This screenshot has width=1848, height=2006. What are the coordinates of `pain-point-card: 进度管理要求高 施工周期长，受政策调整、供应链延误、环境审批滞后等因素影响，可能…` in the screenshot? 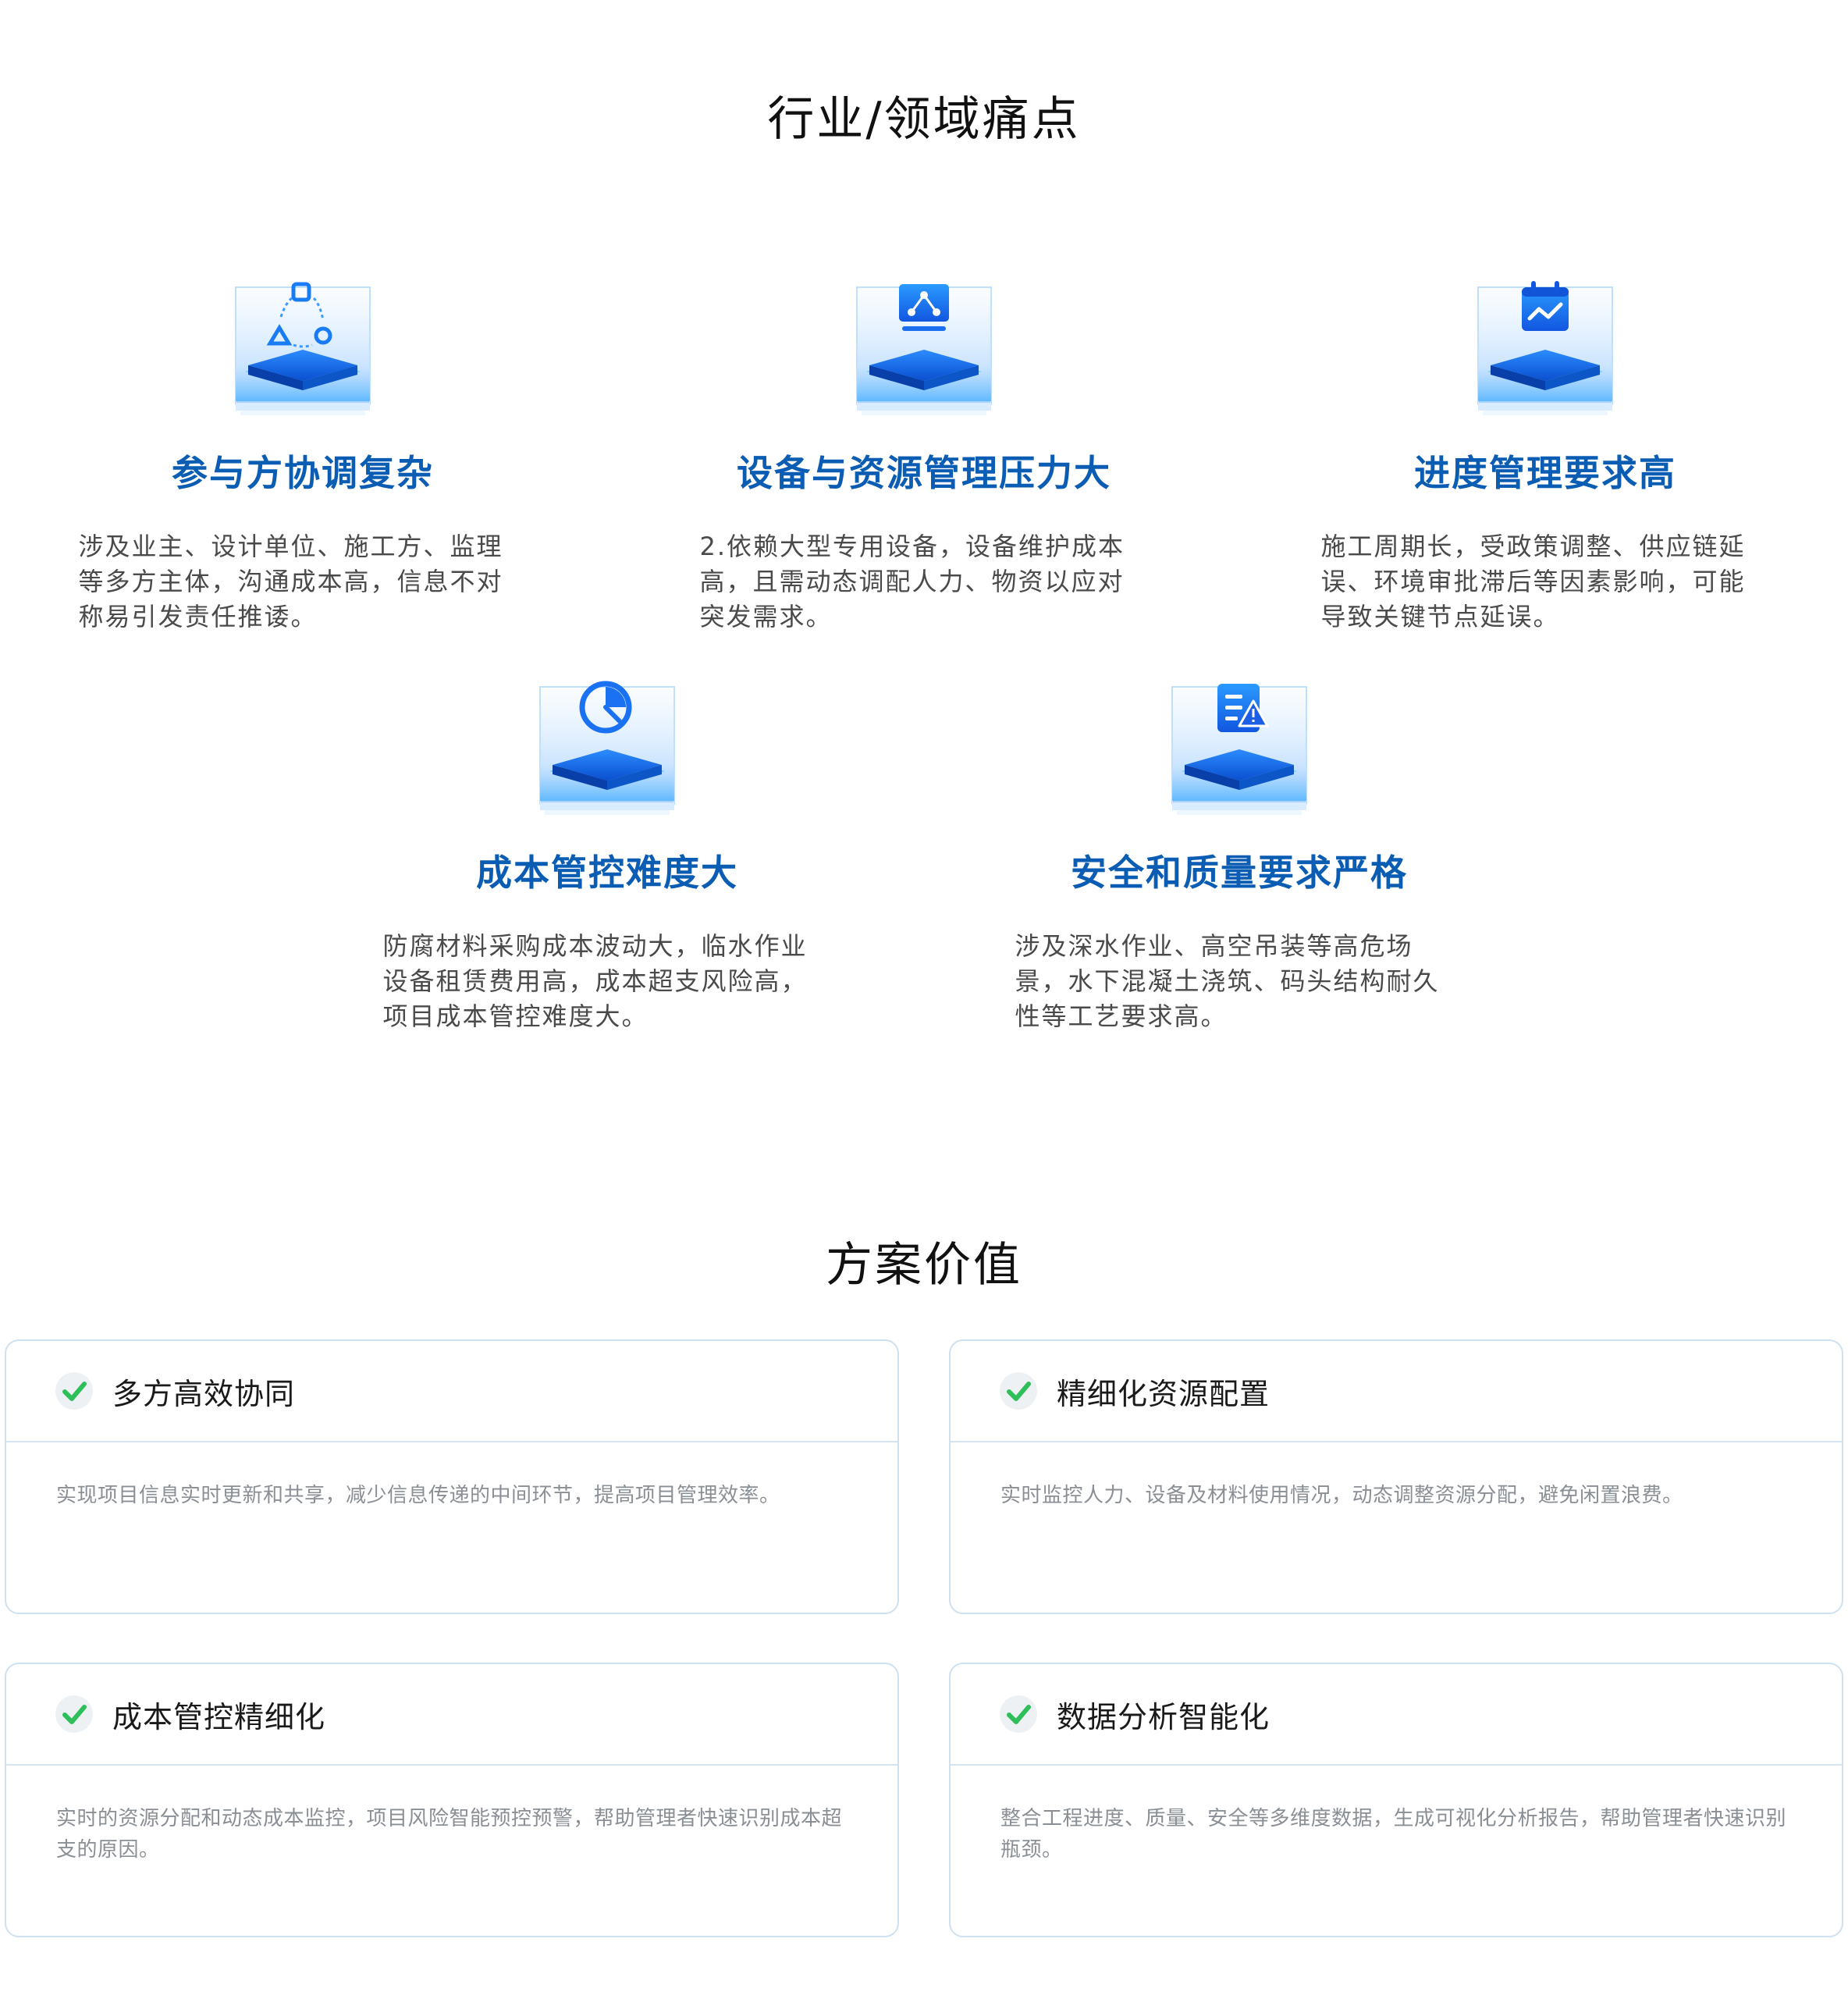 It's located at (1540, 454).